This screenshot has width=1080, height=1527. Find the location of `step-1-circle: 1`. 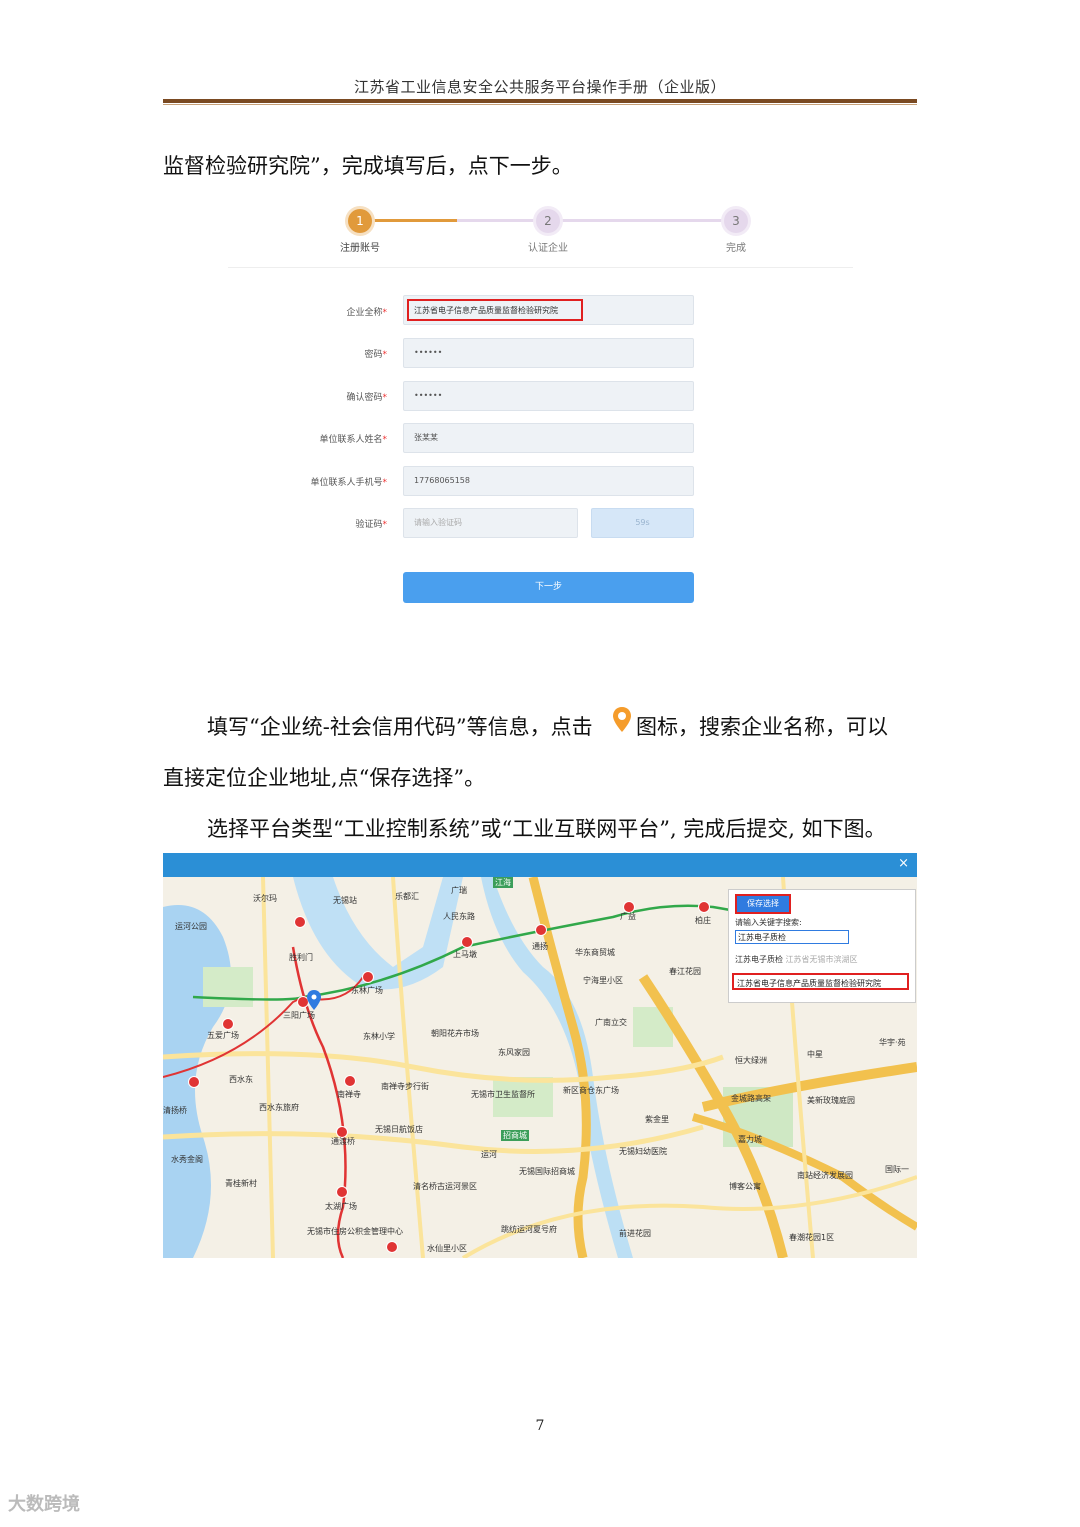

step-1-circle: 1 is located at coordinates (360, 221).